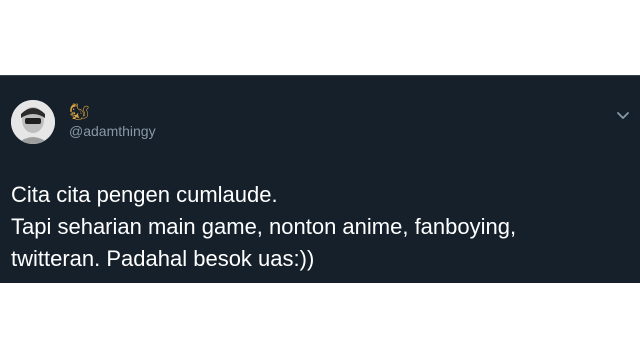 Image resolution: width=640 pixels, height=360 pixels. I want to click on chevron-down-icon, so click(623, 115).